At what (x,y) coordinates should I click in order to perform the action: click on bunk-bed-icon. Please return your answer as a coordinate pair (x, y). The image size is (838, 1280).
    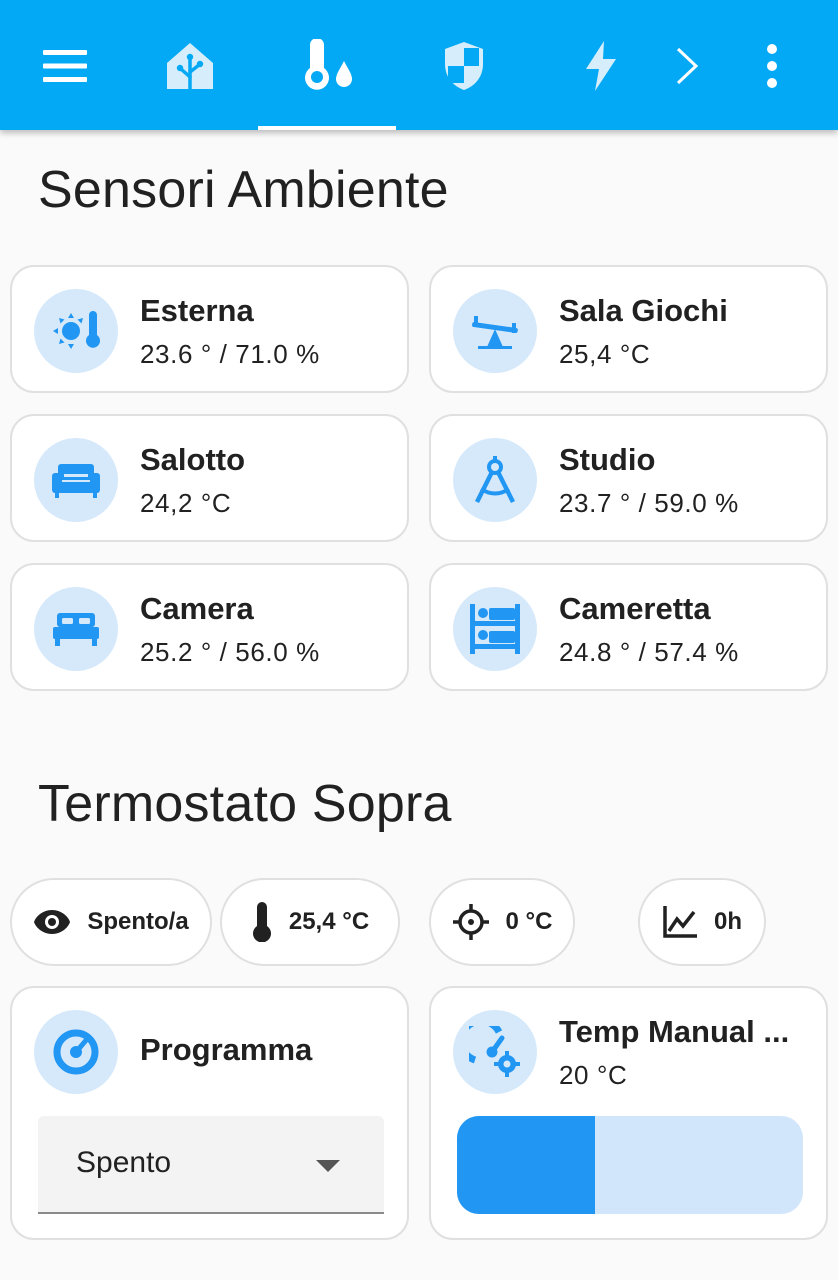
    Looking at the image, I should click on (495, 629).